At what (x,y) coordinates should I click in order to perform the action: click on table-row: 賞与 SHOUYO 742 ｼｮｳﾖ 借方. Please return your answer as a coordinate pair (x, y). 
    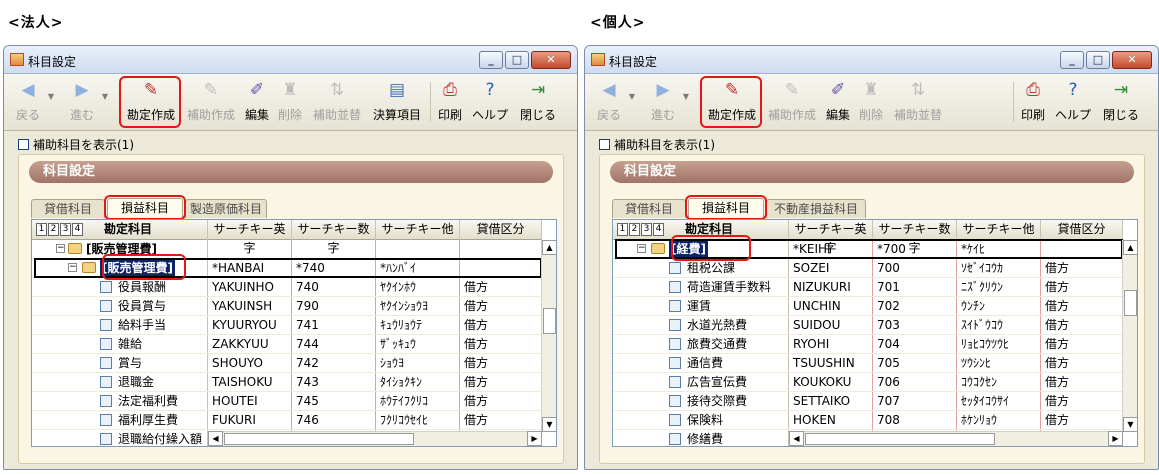
    Looking at the image, I should click on (287, 363).